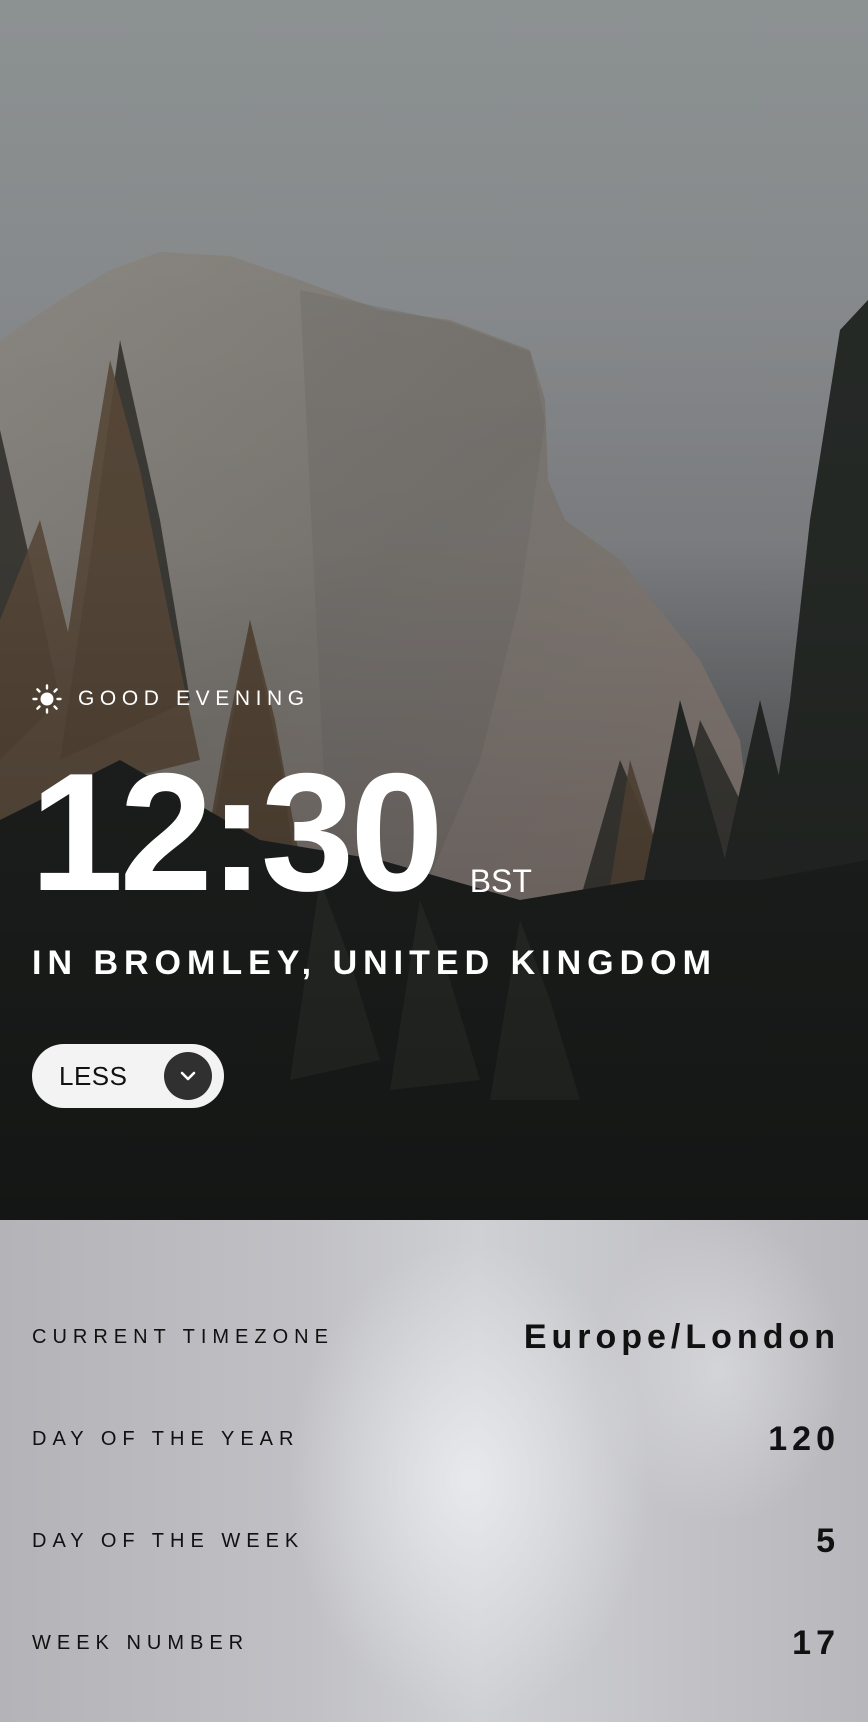  Describe the element at coordinates (681, 1337) in the screenshot. I see `detail-value: Europe/London` at that location.